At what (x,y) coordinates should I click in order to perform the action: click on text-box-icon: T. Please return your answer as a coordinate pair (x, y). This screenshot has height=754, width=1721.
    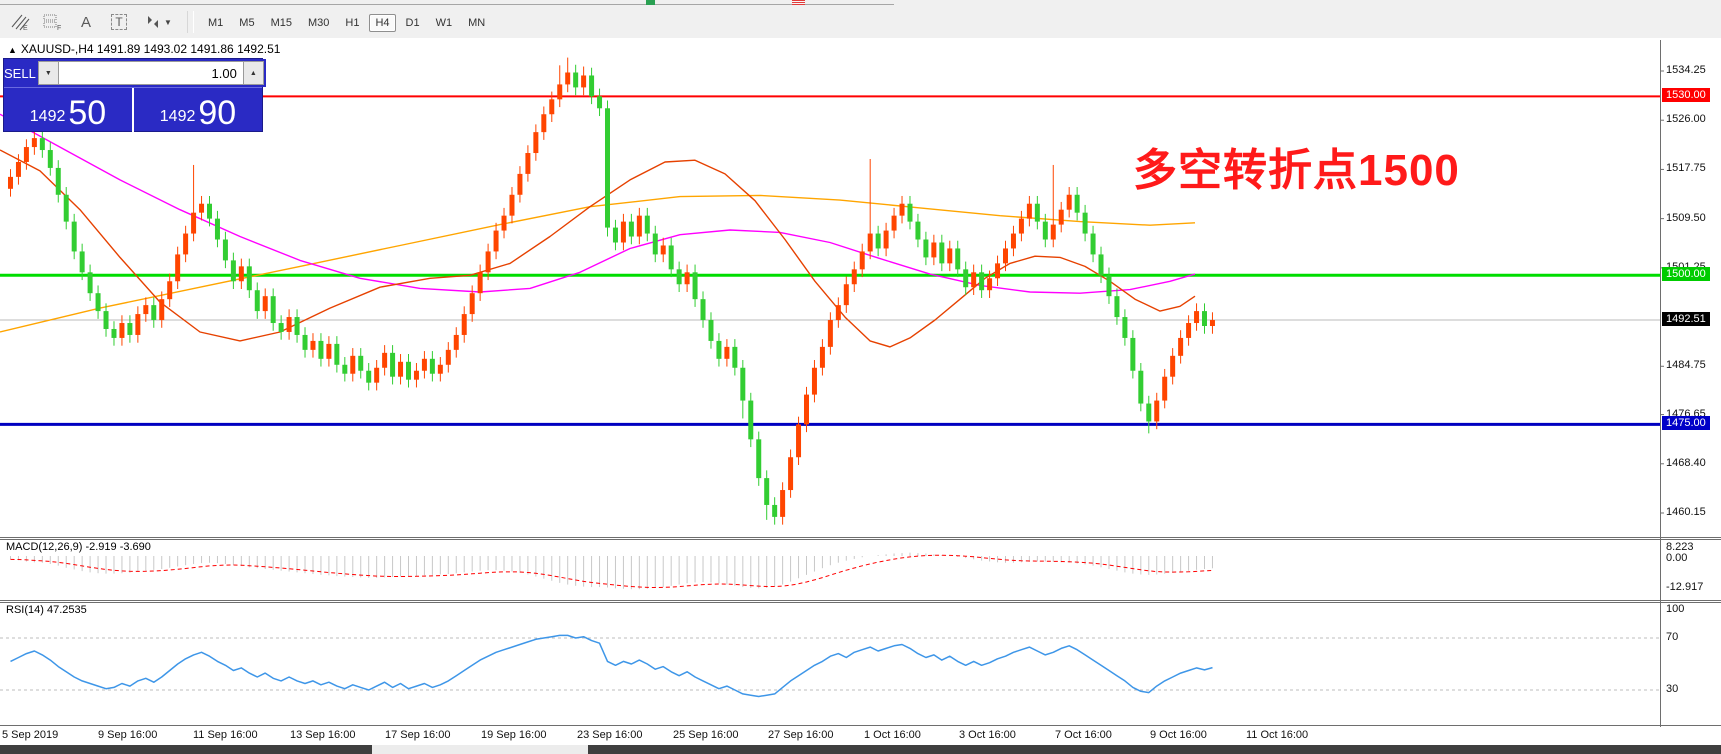
    Looking at the image, I should click on (119, 22).